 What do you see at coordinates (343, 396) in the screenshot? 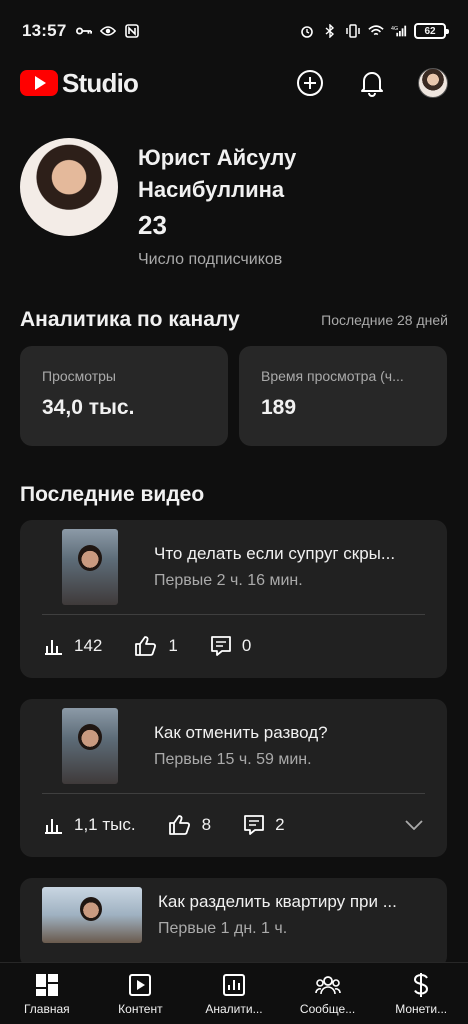
I see `watch-time-card: Время просмотра (ч... 189` at bounding box center [343, 396].